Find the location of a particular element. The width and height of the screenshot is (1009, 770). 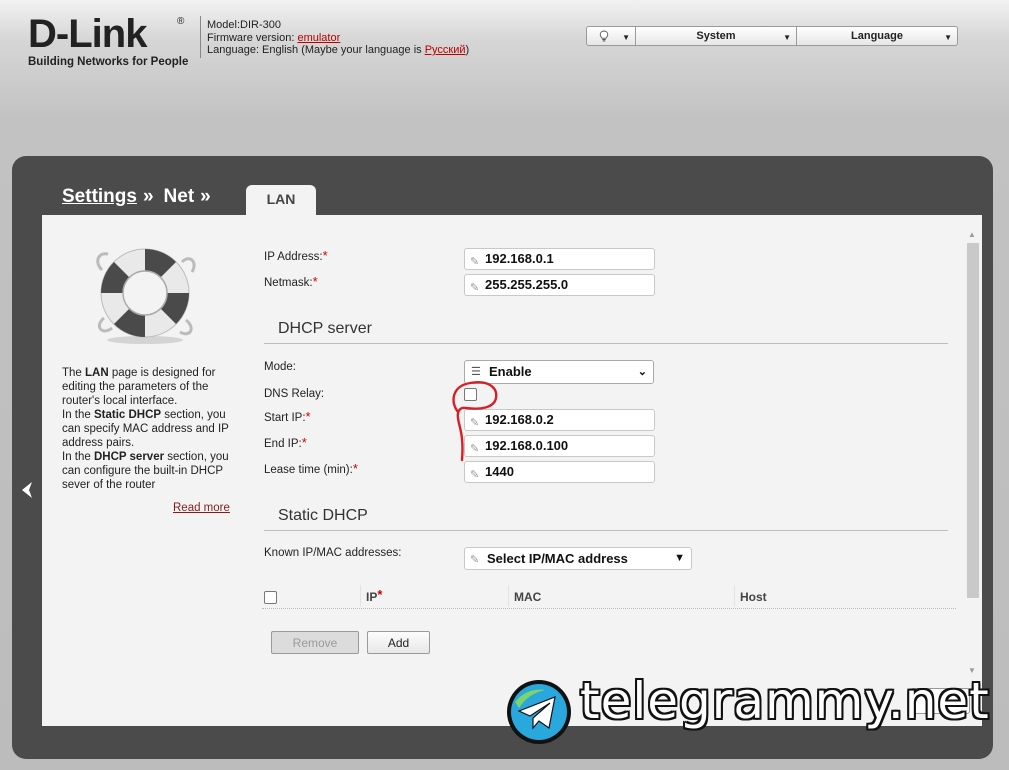

logo-text: D-Link is located at coordinates (87, 34).